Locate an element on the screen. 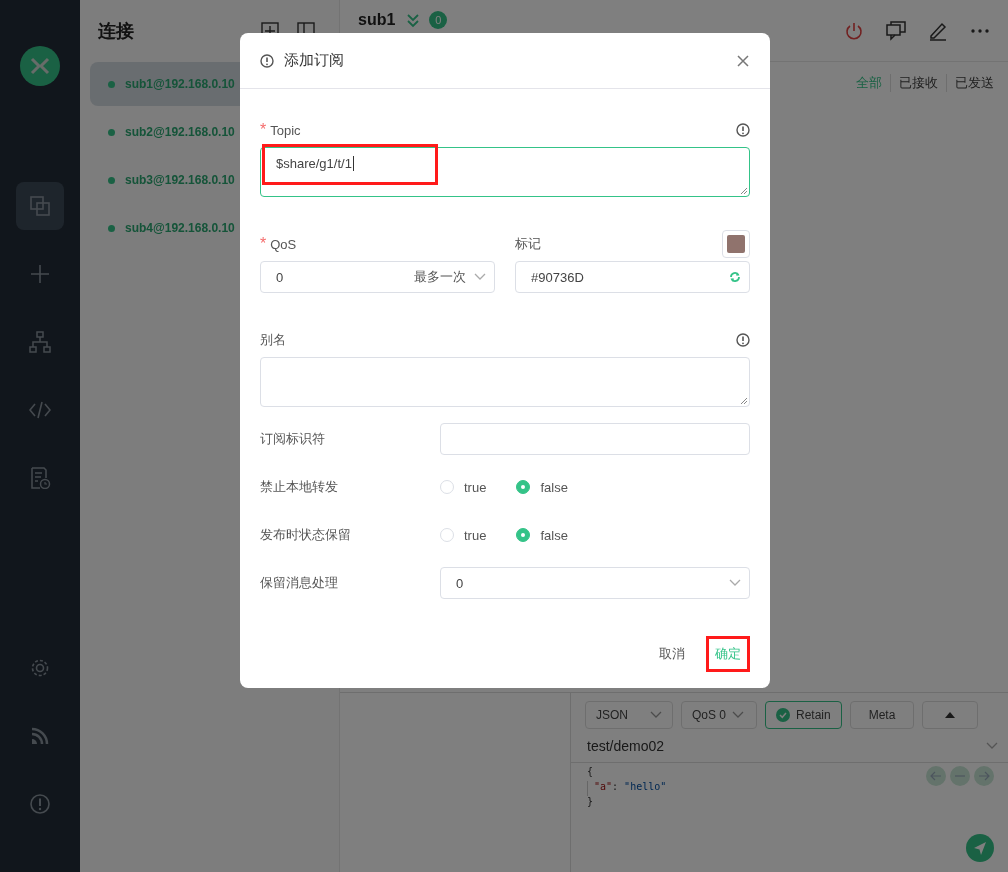  hierarchy-icon is located at coordinates (40, 342).